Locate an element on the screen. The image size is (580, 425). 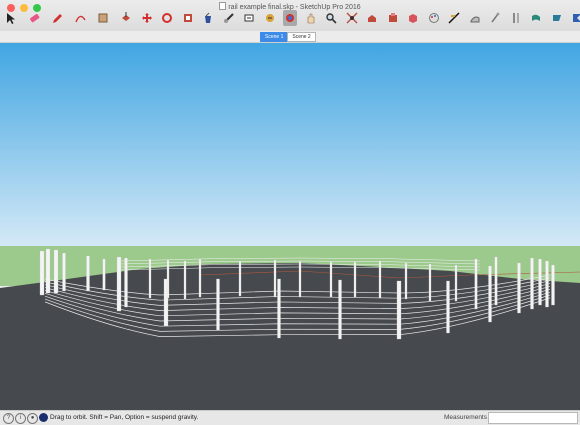
tab-scene-1: Scene 1 is located at coordinates (274, 37).